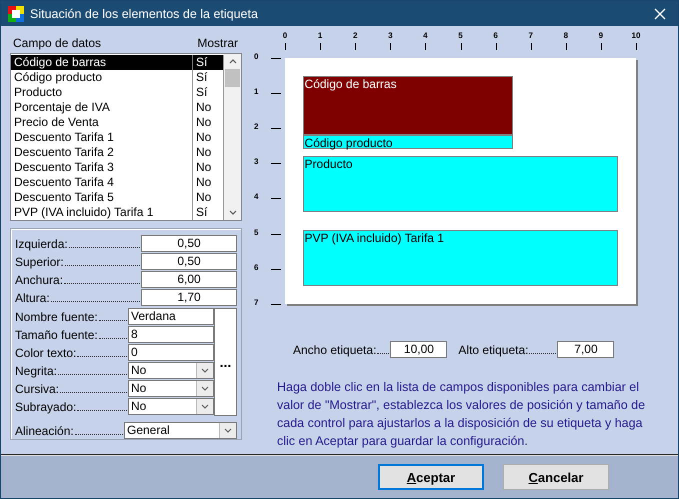 Image resolution: width=679 pixels, height=499 pixels. What do you see at coordinates (39, 262) in the screenshot?
I see `field-label: Superior:` at bounding box center [39, 262].